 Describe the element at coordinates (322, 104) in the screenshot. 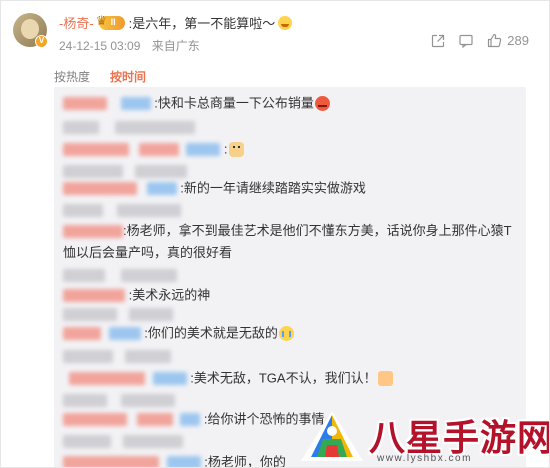

I see `angry-emoji-icon` at that location.